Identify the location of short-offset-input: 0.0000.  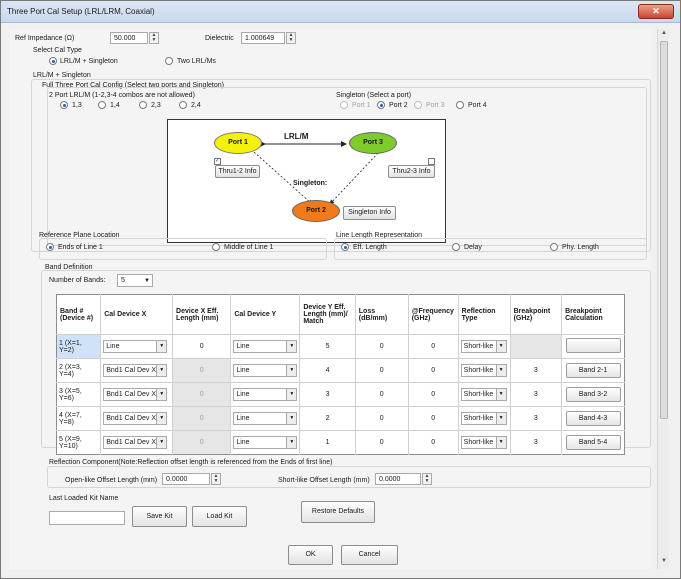
(398, 479).